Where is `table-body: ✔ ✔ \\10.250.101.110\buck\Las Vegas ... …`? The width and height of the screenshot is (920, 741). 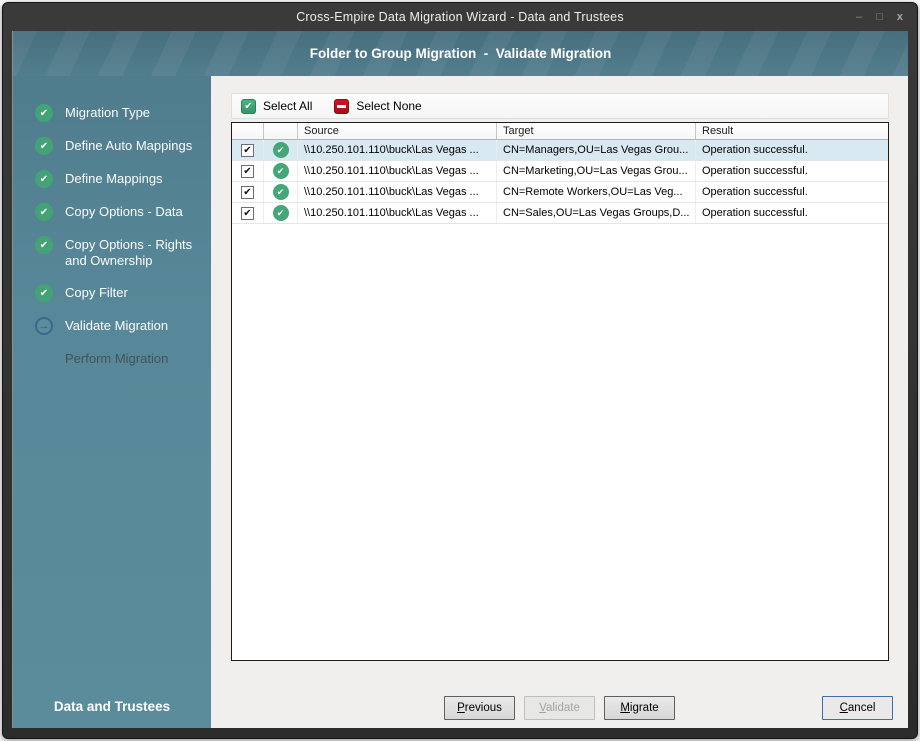 table-body: ✔ ✔ \\10.250.101.110\buck\Las Vegas ... … is located at coordinates (560, 182).